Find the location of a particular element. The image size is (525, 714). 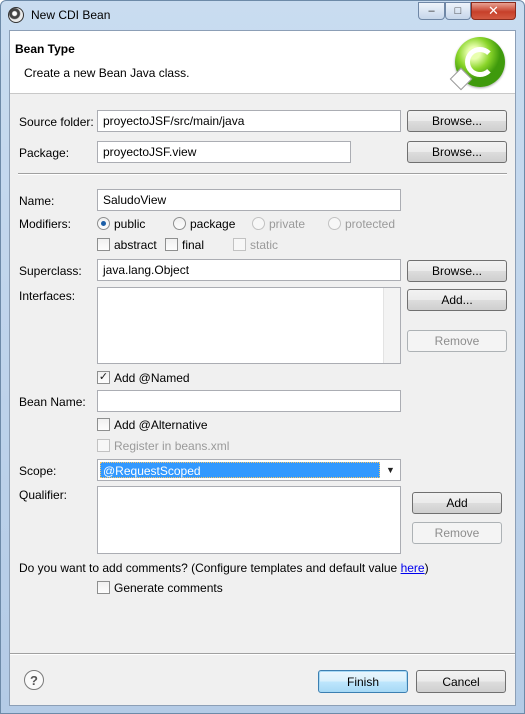

modifier-abstract-label: abstract is located at coordinates (135, 245).